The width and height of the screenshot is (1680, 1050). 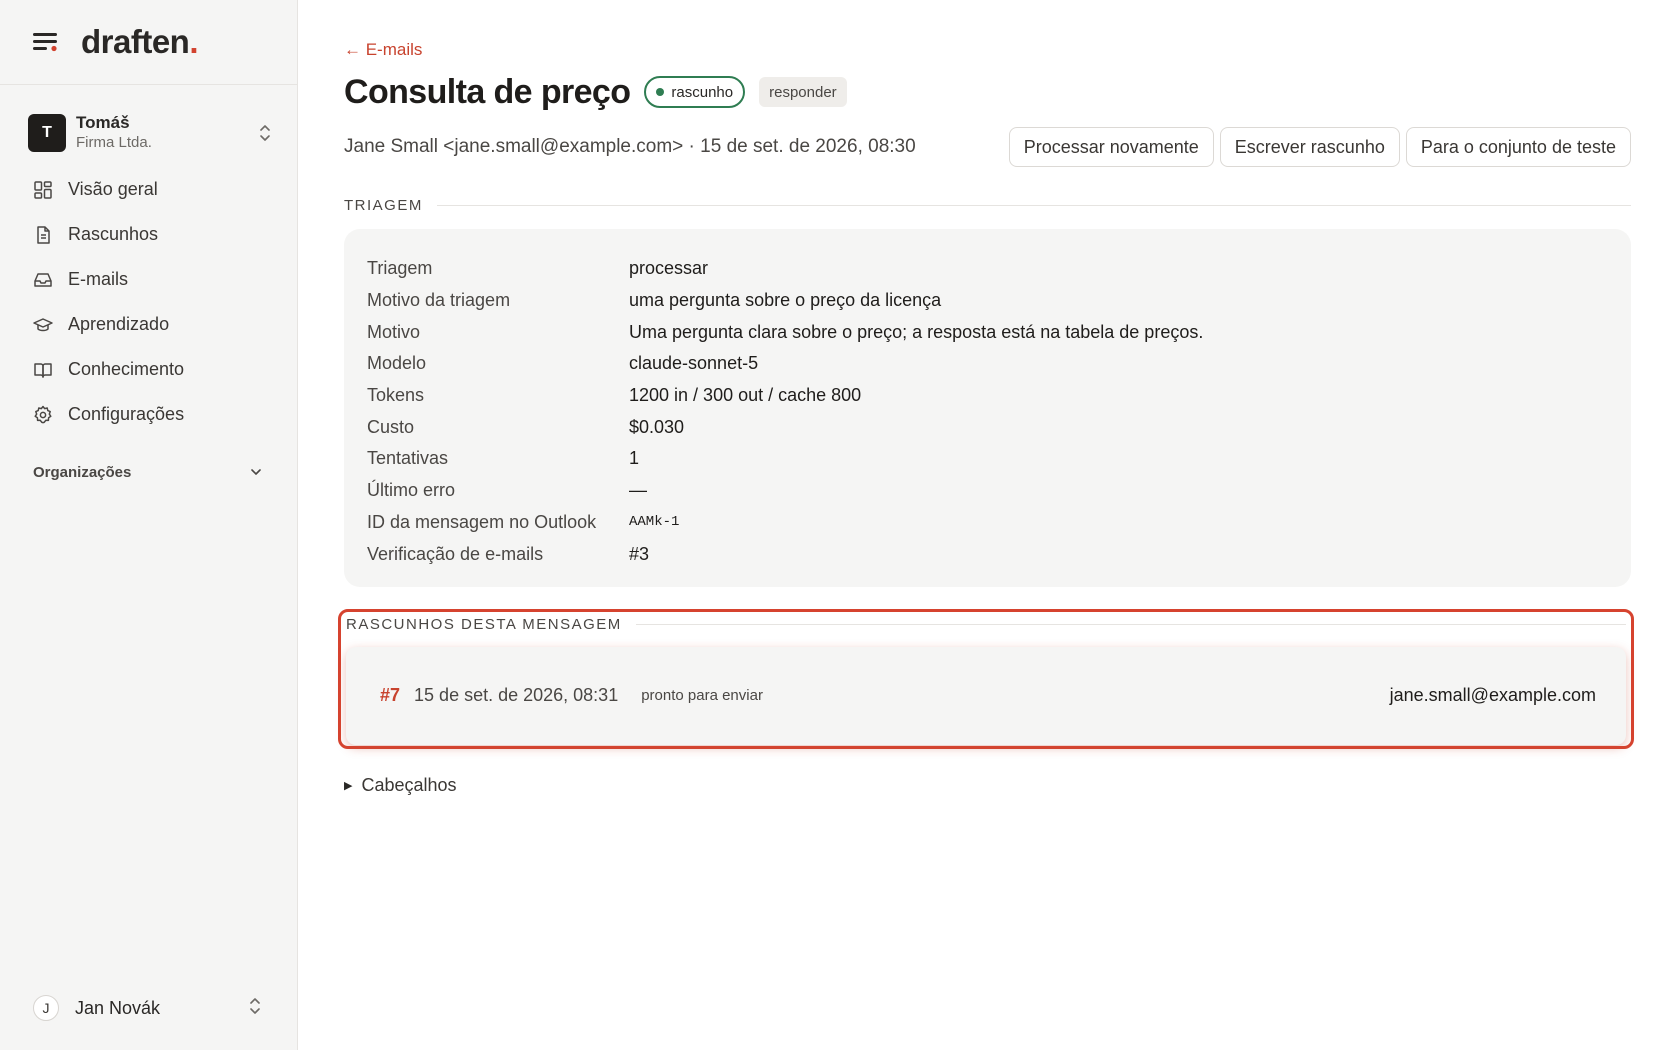 What do you see at coordinates (487, 91) in the screenshot?
I see `page-title: Consulta de preço` at bounding box center [487, 91].